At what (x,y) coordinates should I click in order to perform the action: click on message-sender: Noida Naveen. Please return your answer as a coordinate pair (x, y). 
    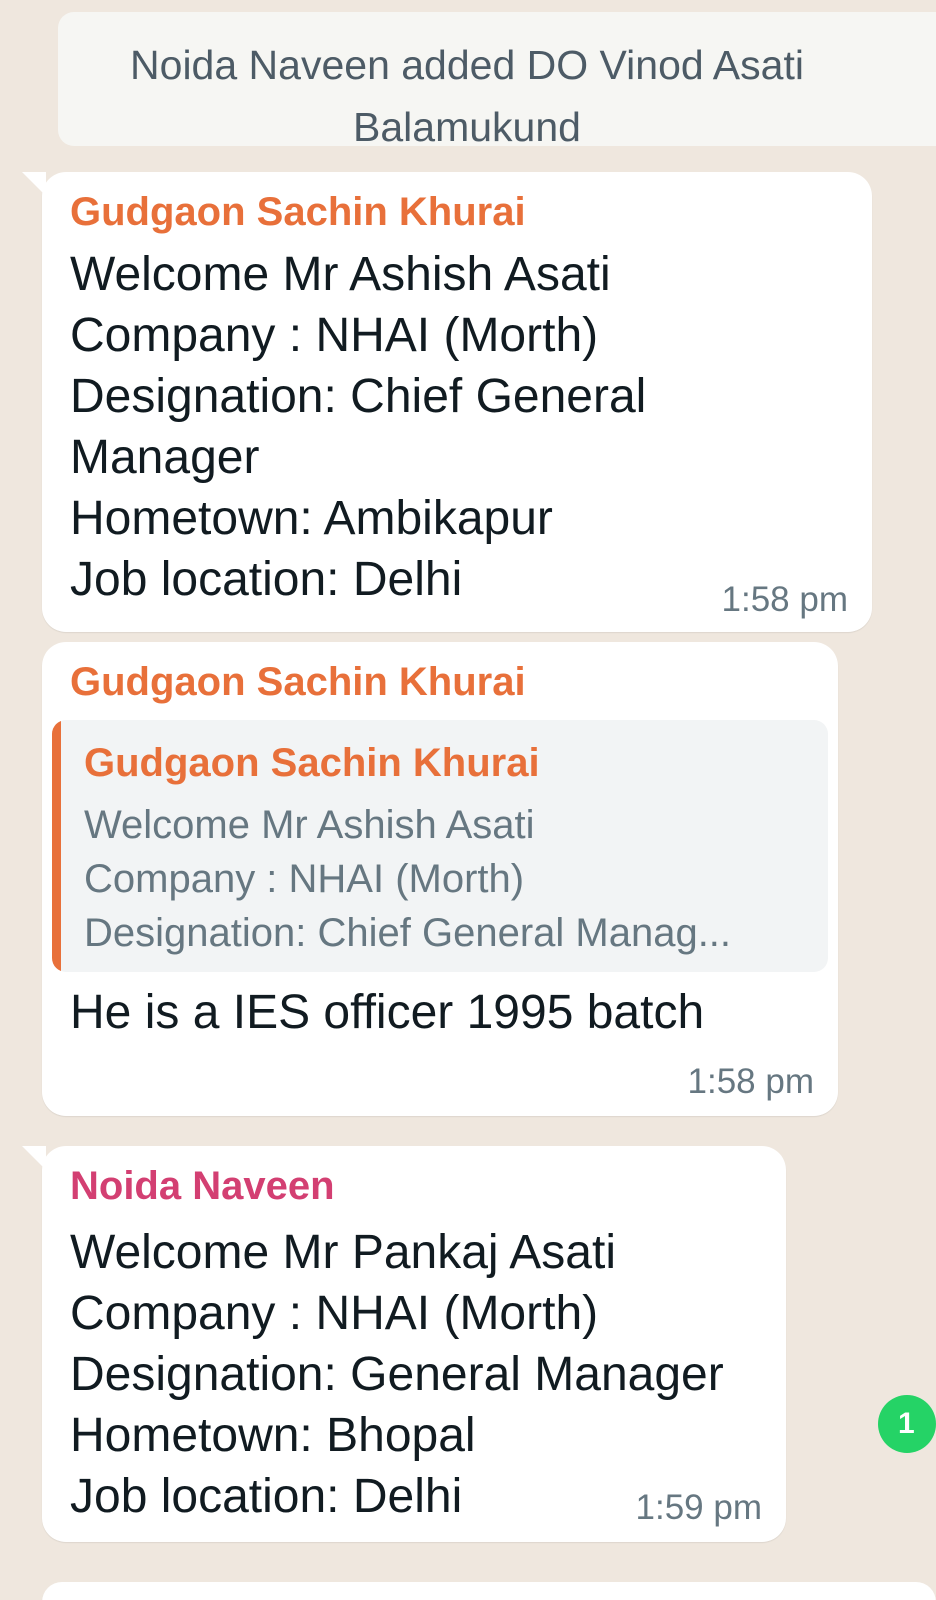
    Looking at the image, I should click on (202, 1186).